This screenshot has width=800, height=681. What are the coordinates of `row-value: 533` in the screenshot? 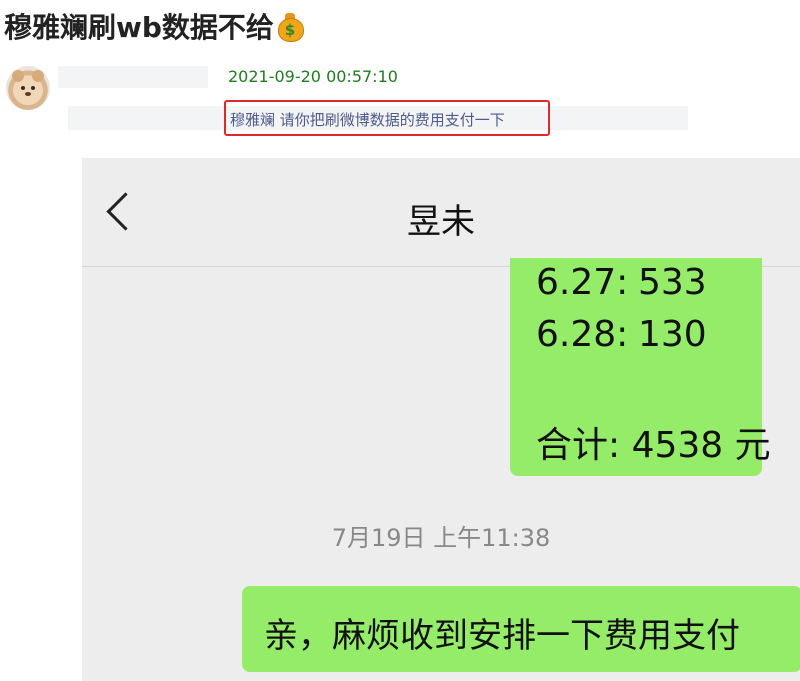 It's located at (672, 282).